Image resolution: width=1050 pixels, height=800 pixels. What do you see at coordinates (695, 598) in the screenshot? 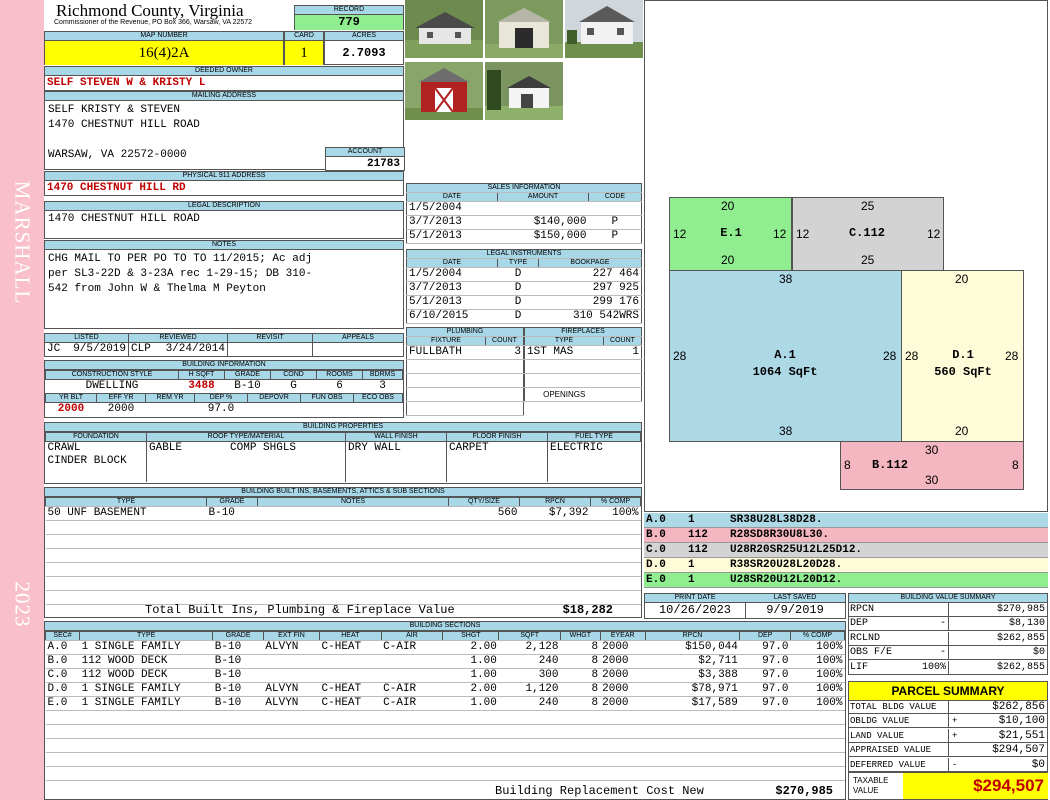
I see `print-date-label: PRINT DATE` at bounding box center [695, 598].